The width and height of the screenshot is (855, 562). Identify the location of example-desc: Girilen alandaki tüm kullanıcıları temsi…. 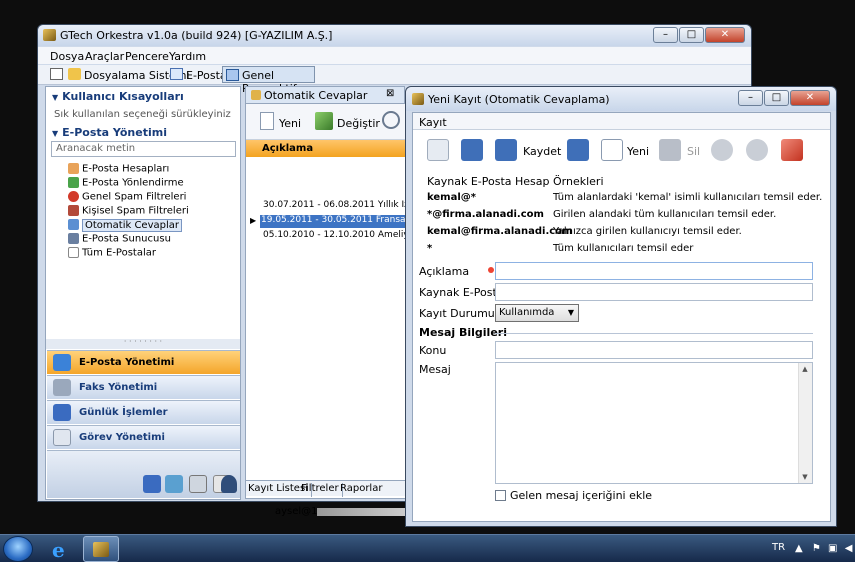
(665, 214).